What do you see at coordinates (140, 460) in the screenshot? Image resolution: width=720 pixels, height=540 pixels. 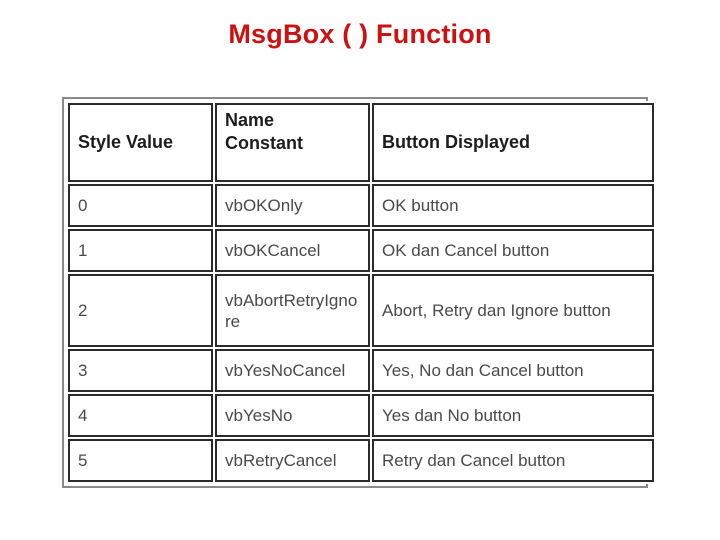 I see `cell-style-value: 5` at bounding box center [140, 460].